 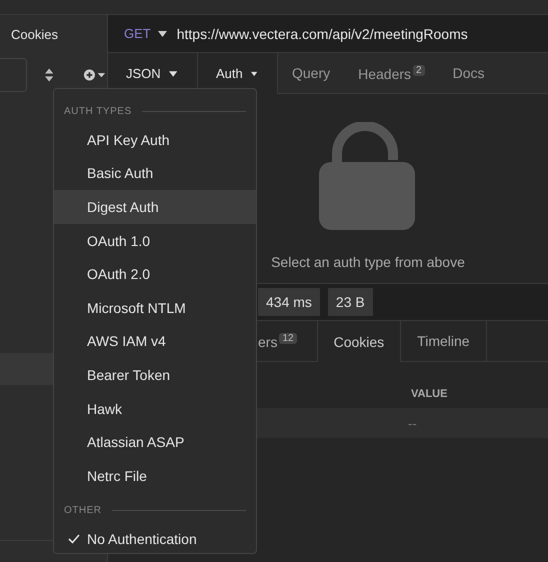 What do you see at coordinates (34, 34) in the screenshot?
I see `sidebar-title: Cookies` at bounding box center [34, 34].